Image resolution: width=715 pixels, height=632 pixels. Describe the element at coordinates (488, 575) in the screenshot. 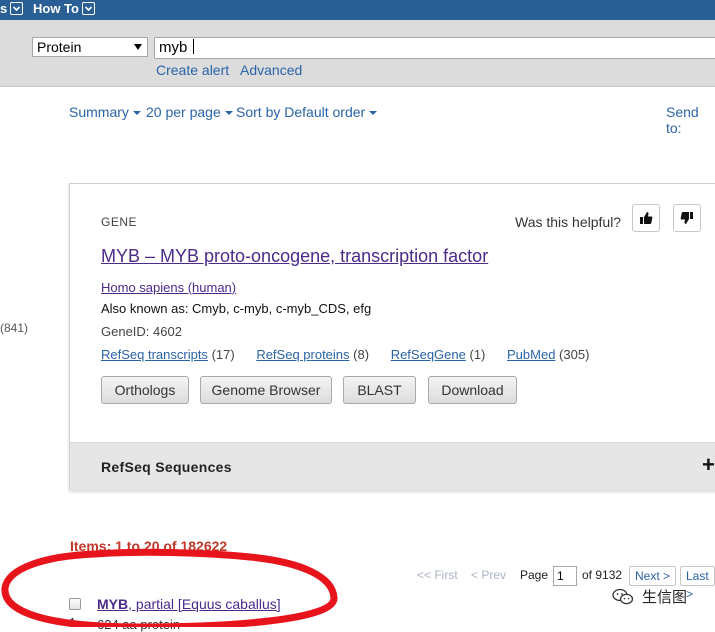

I see `prev-page-link: < Prev` at that location.